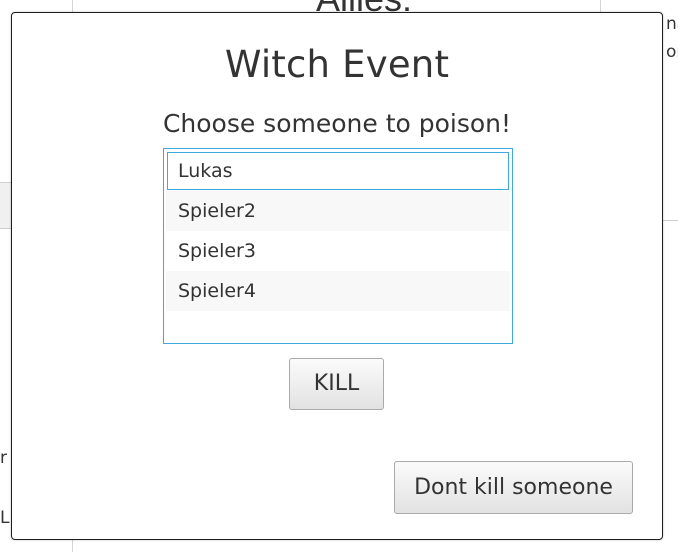 This screenshot has width=678, height=552. What do you see at coordinates (670, 220) in the screenshot?
I see `background-divider` at bounding box center [670, 220].